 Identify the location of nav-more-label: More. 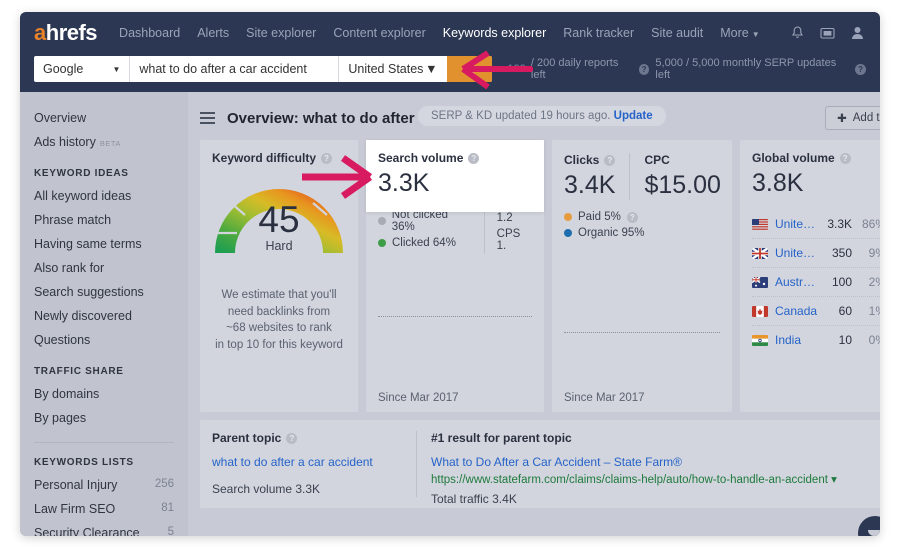
(734, 33).